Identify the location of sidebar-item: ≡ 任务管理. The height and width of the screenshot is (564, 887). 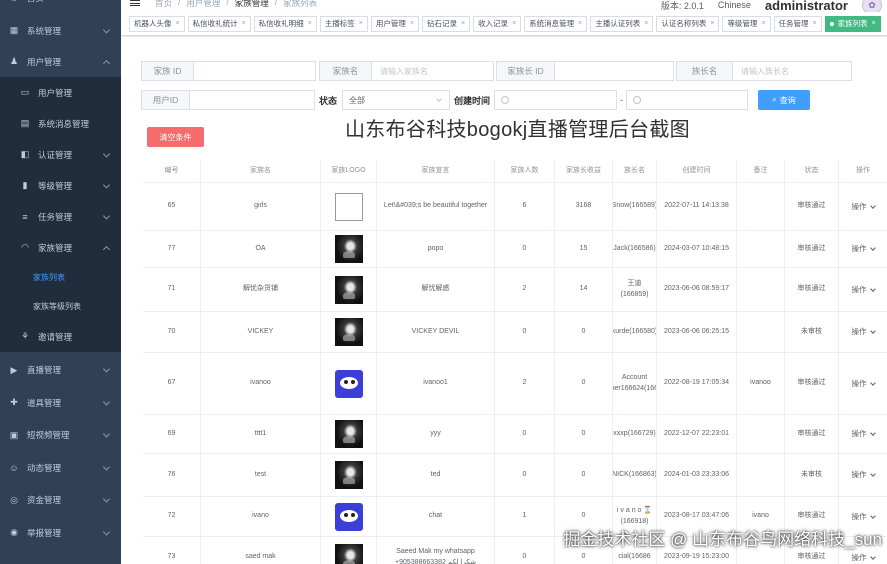
(60, 216).